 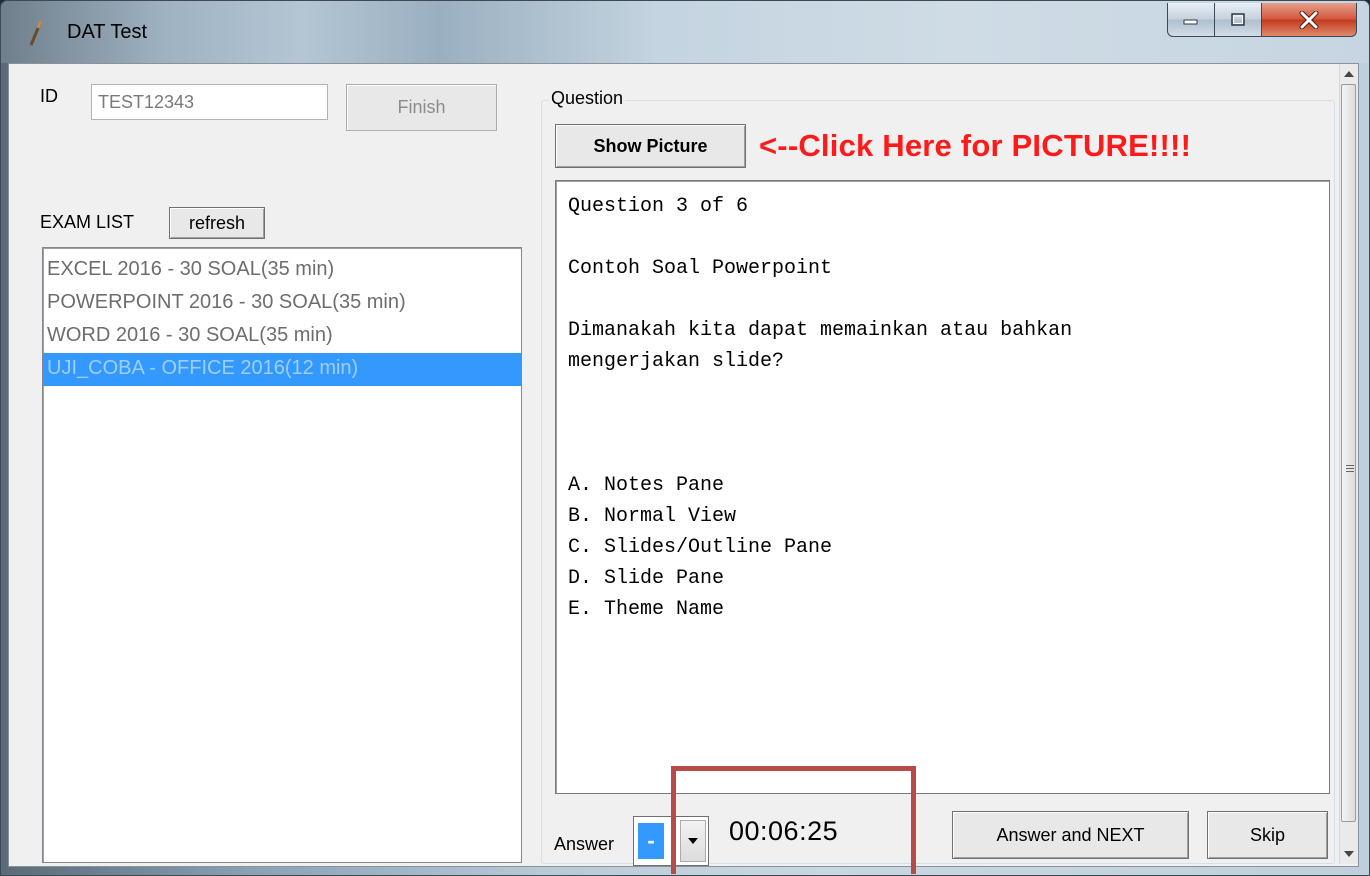 I want to click on question-text-line: mengerjakan slide?, so click(x=676, y=361).